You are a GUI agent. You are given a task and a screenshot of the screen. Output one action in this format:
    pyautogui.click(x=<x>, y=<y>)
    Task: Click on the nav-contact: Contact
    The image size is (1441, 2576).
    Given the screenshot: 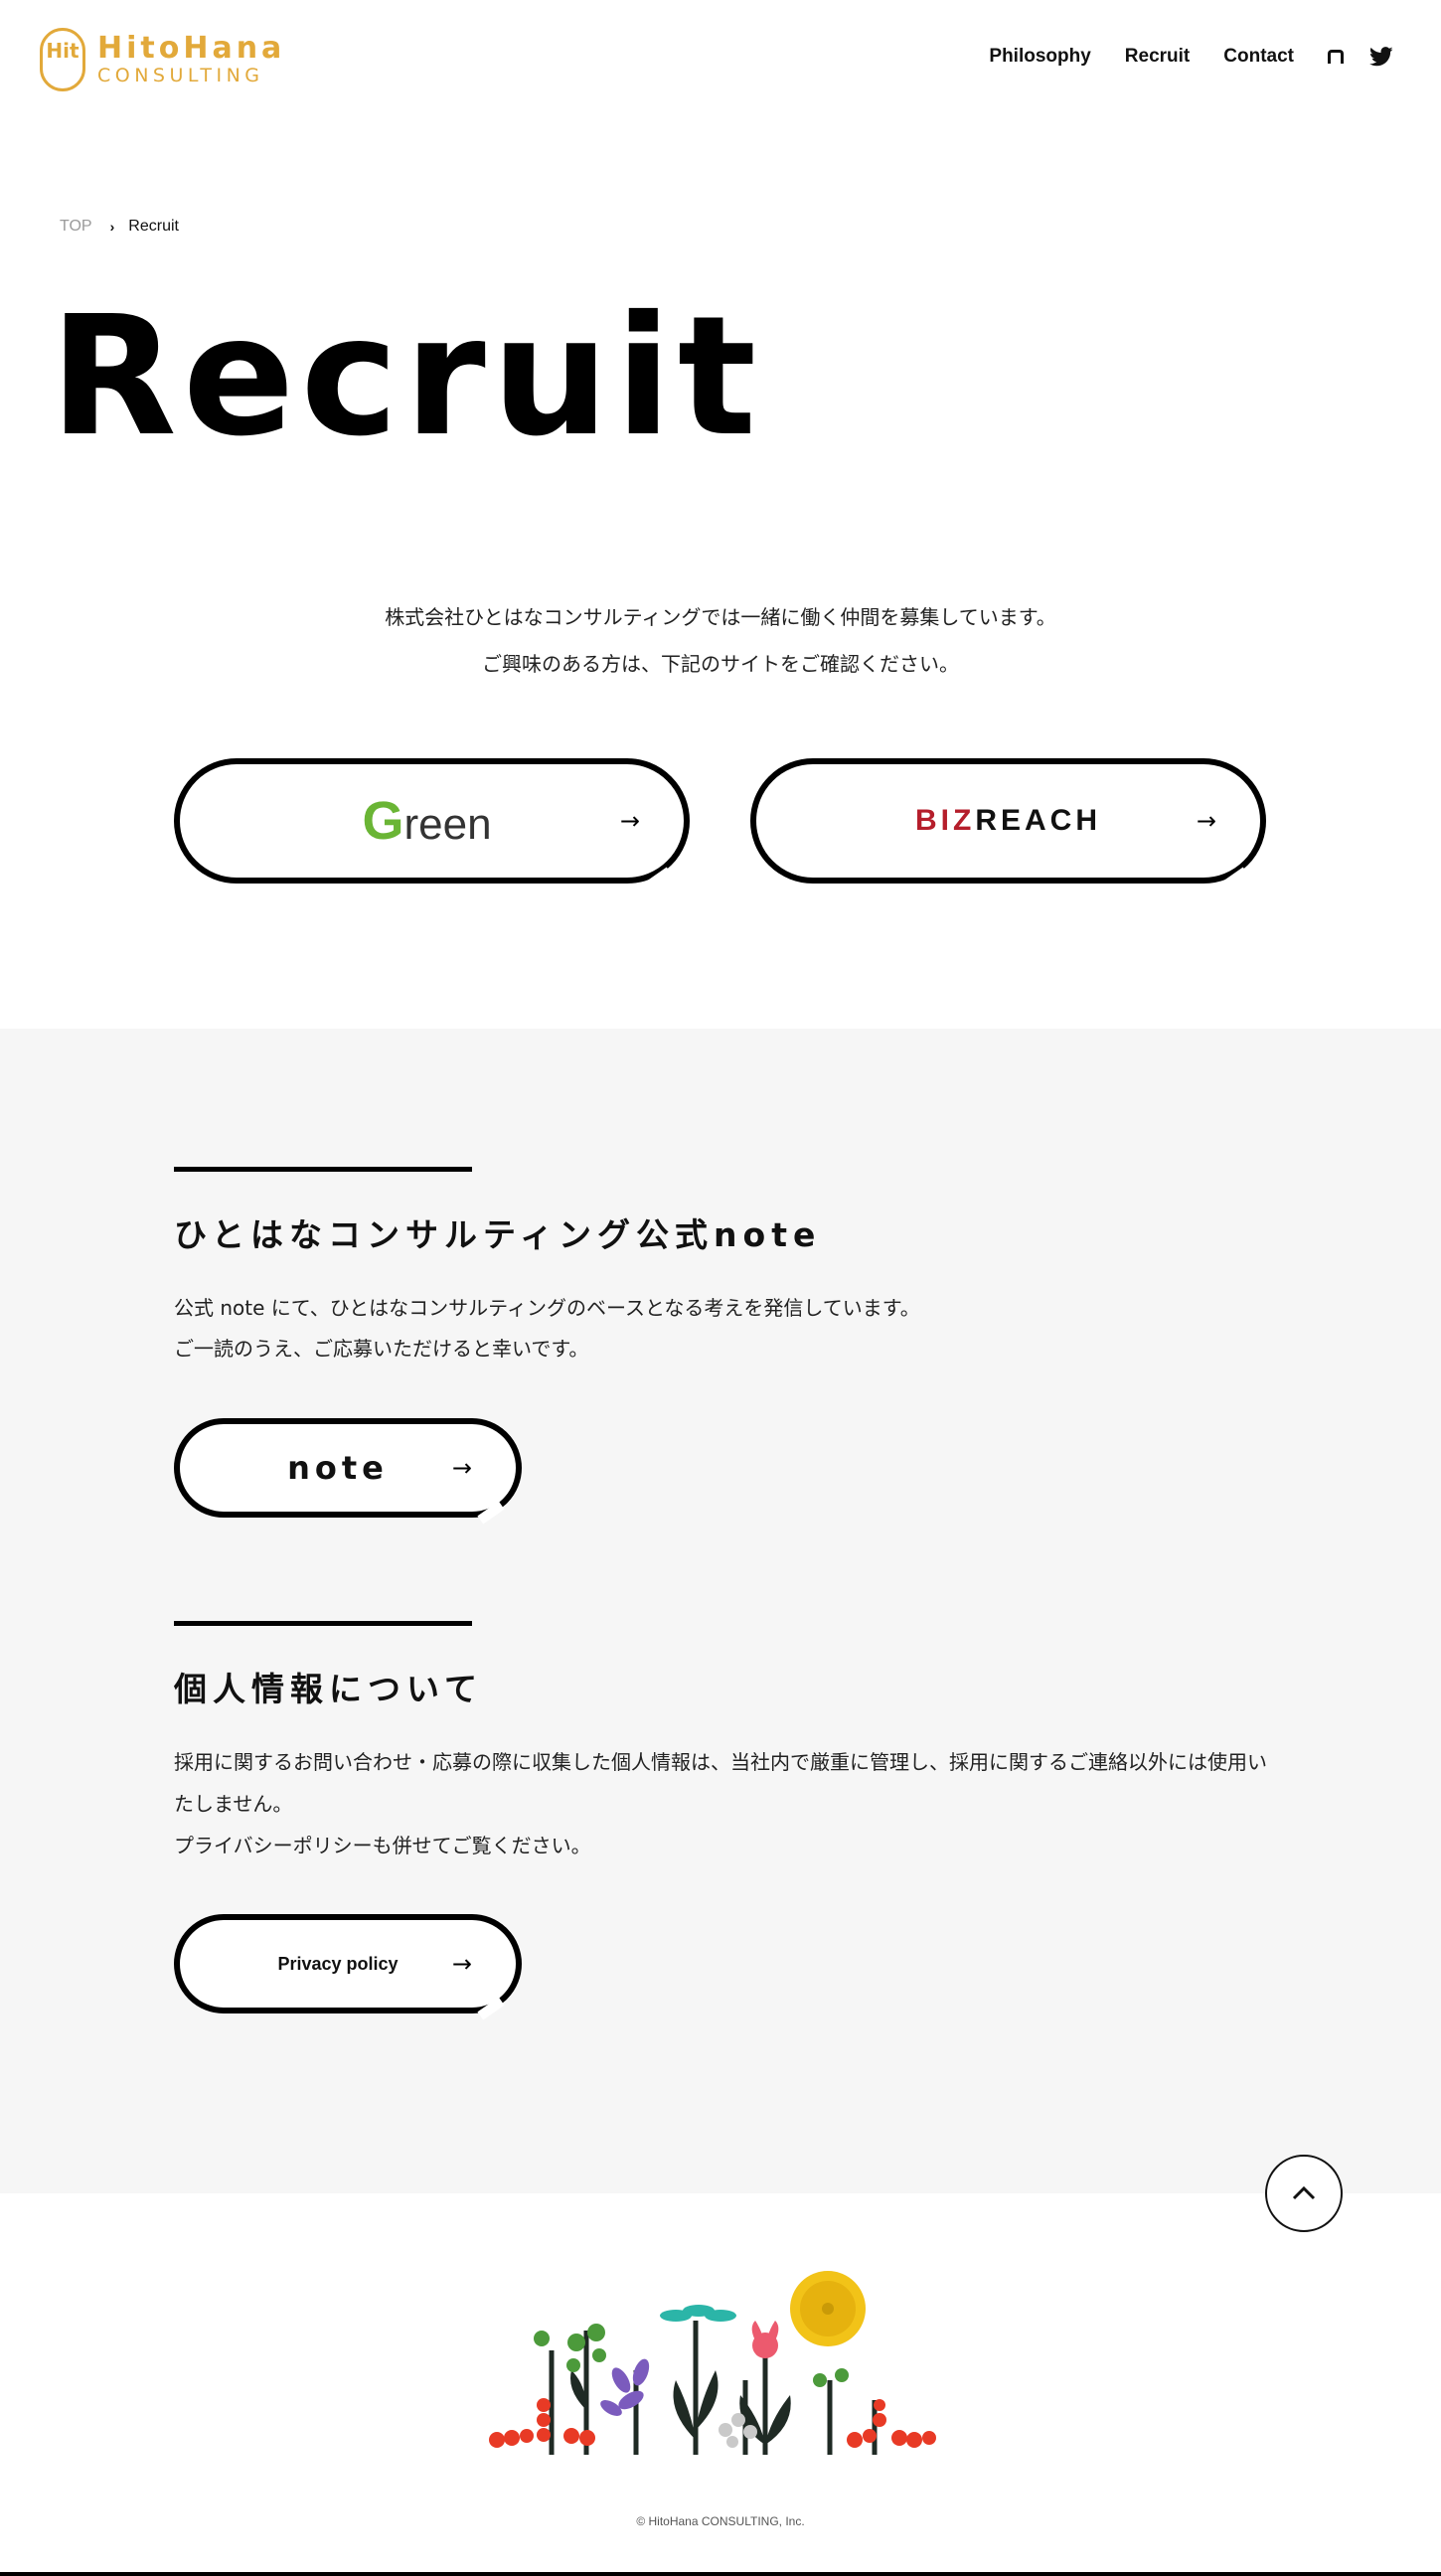 What is the action you would take?
    pyautogui.click(x=1259, y=57)
    